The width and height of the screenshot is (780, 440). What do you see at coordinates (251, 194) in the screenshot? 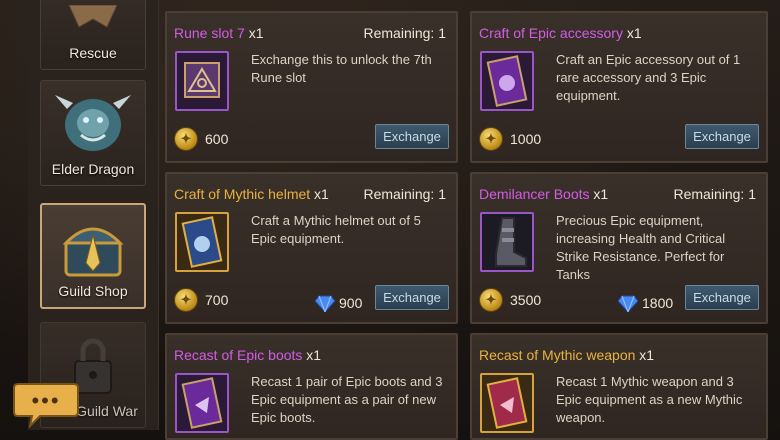
I see `item-title: Craft of Mythic helmet x1` at bounding box center [251, 194].